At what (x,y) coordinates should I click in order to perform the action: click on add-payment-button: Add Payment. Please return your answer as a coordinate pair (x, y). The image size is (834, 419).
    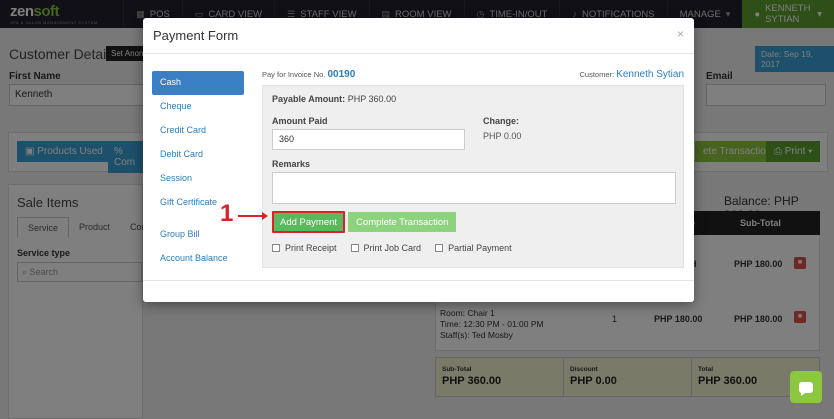
    Looking at the image, I should click on (309, 222).